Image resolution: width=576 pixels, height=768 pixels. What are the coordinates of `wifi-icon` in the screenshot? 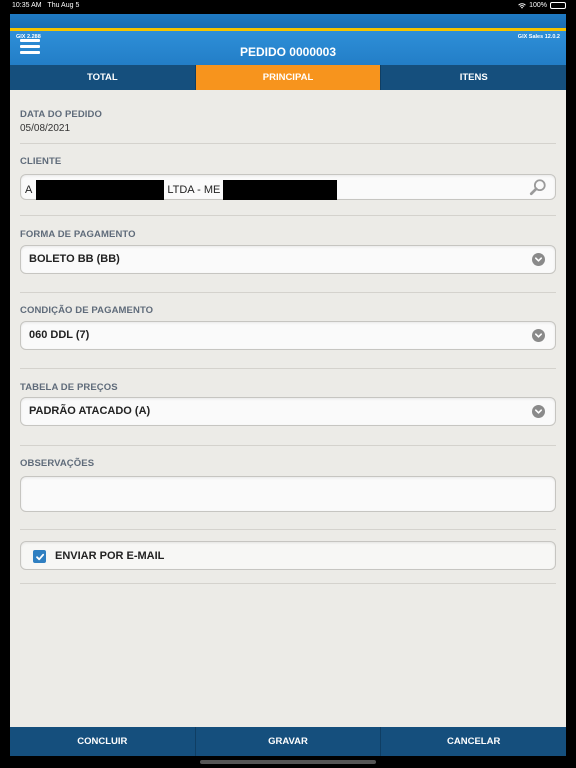 It's located at (522, 5).